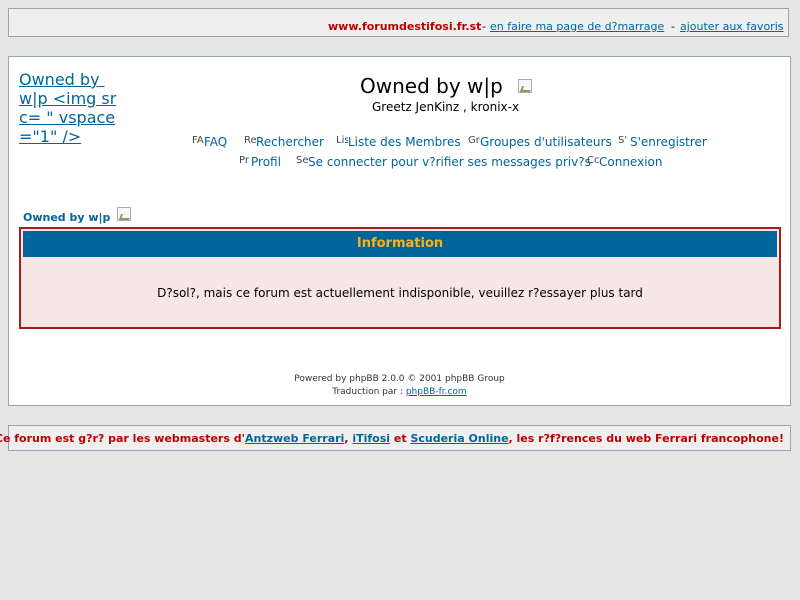  Describe the element at coordinates (122, 438) in the screenshot. I see `footer-text-part: Ce forum est g?r? par les webmasters d'` at that location.